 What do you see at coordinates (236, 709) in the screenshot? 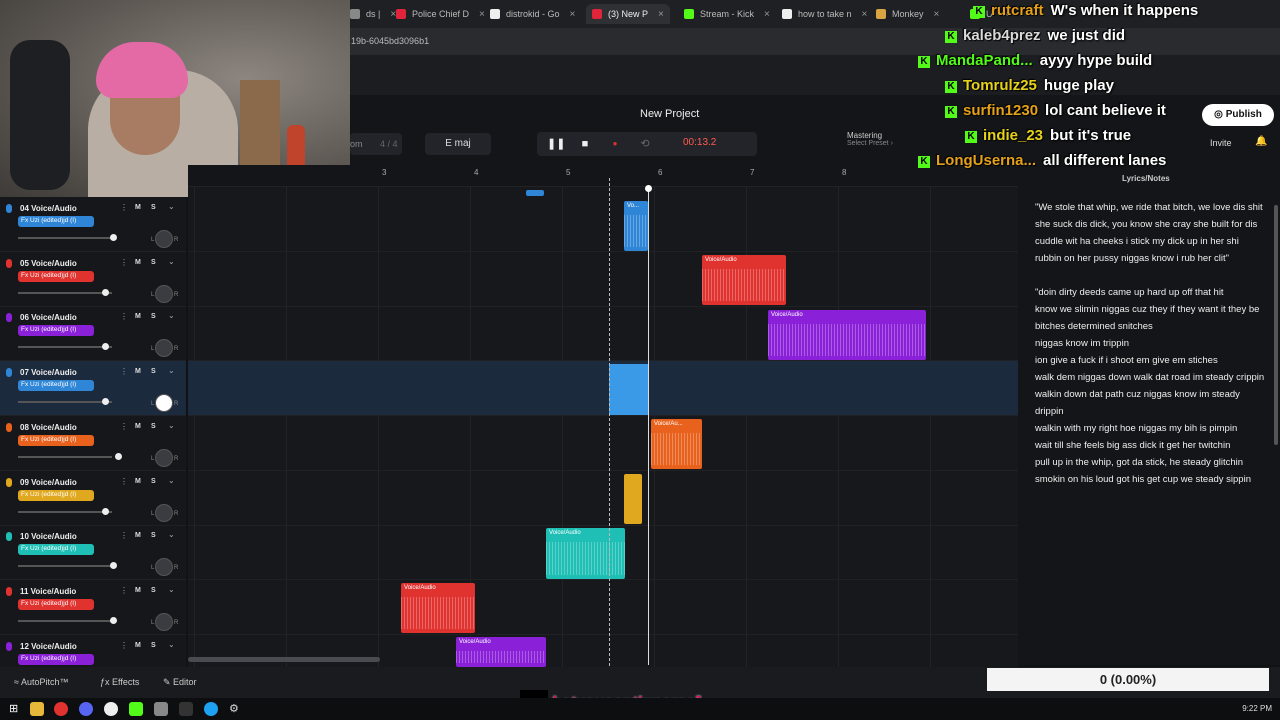
I see `settings-icon: ⚙` at bounding box center [236, 709].